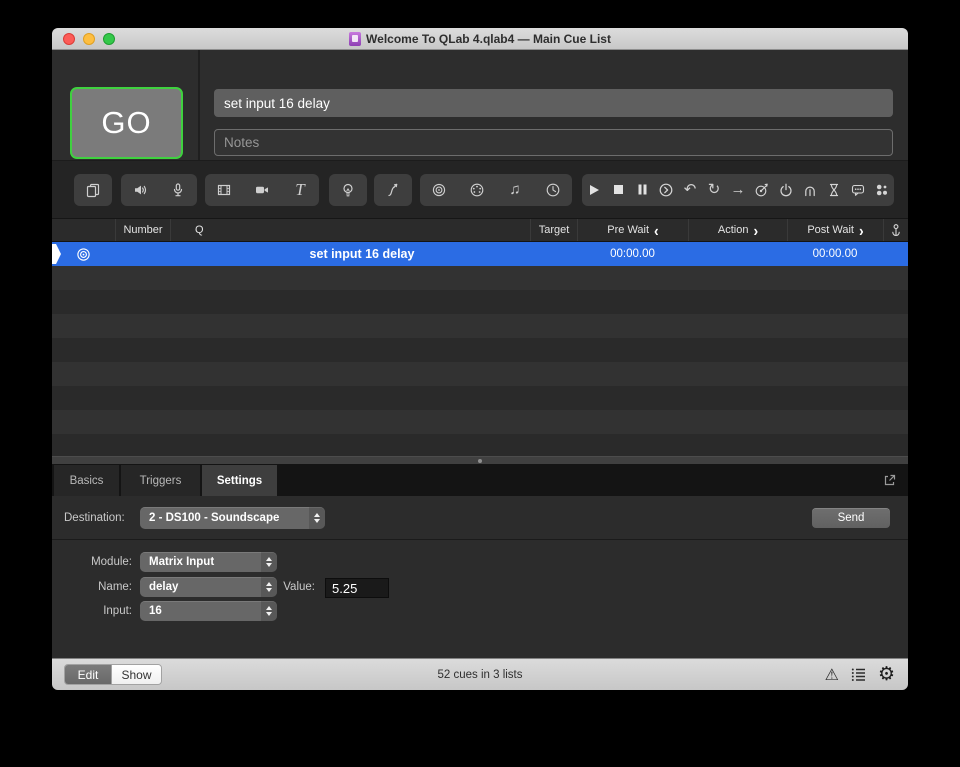 The width and height of the screenshot is (960, 767). I want to click on toolbar-group-3: T, so click(262, 189).